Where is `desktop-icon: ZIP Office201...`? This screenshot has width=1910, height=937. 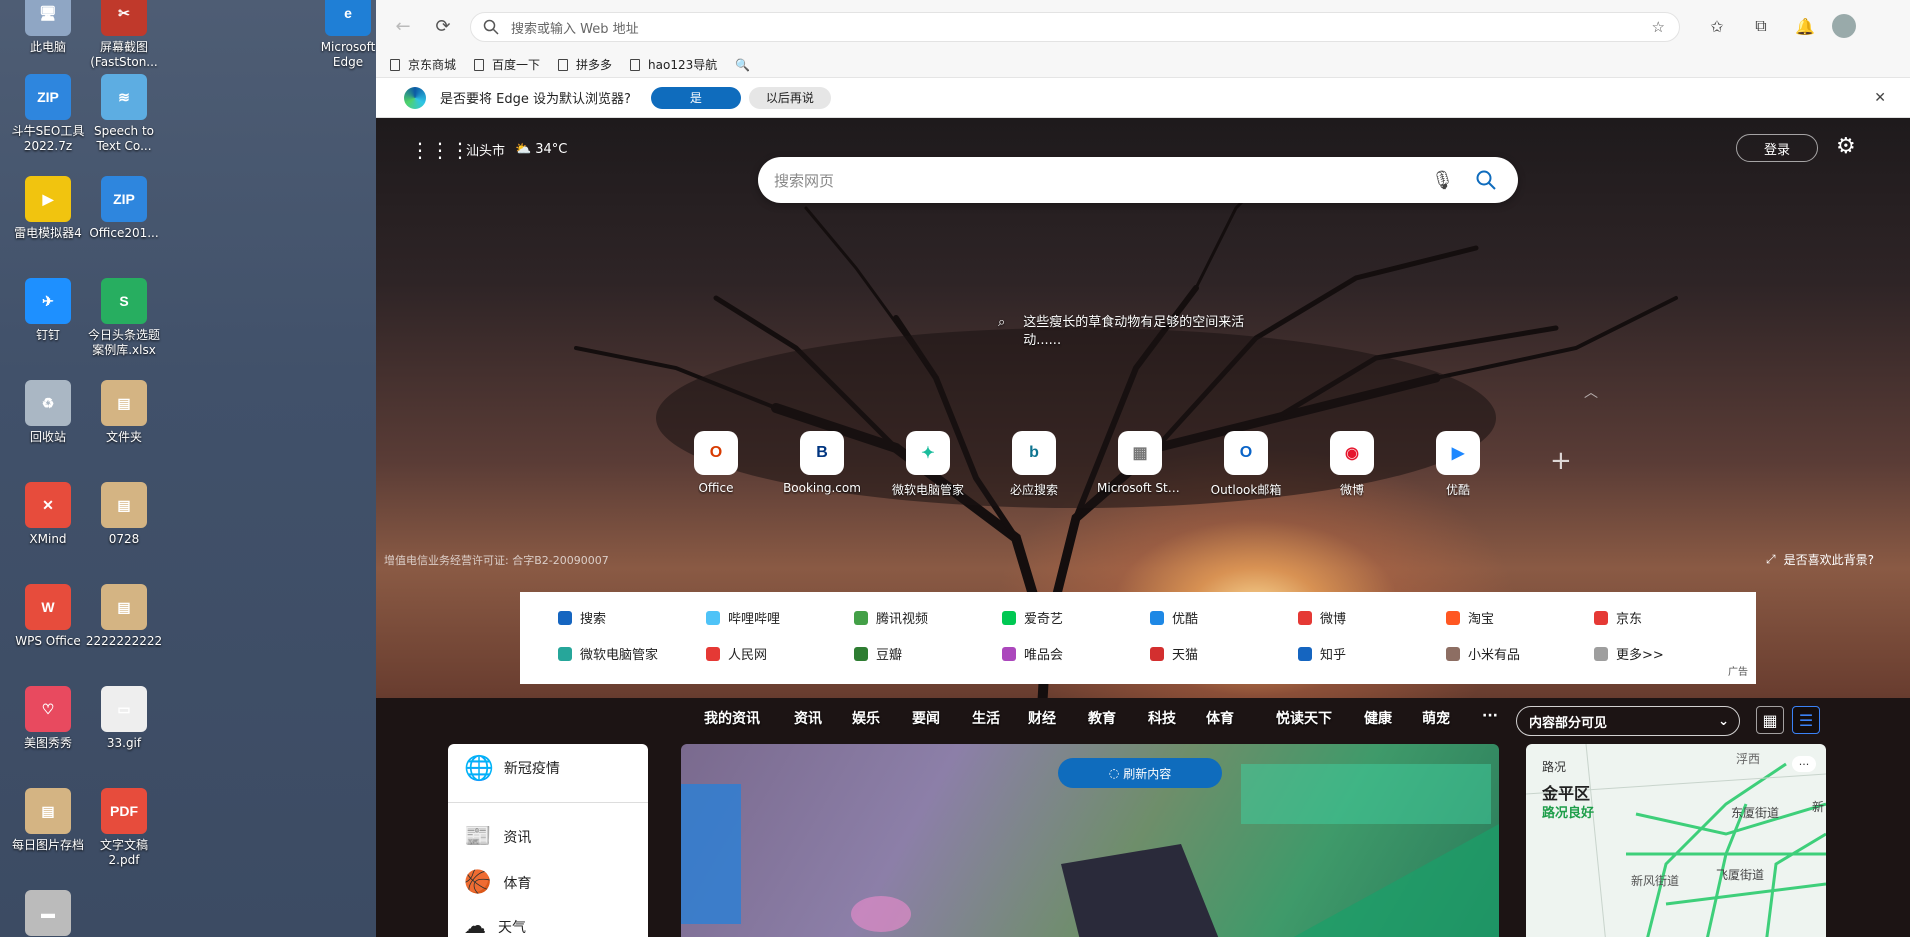
desktop-icon: ZIP Office201... is located at coordinates (124, 208).